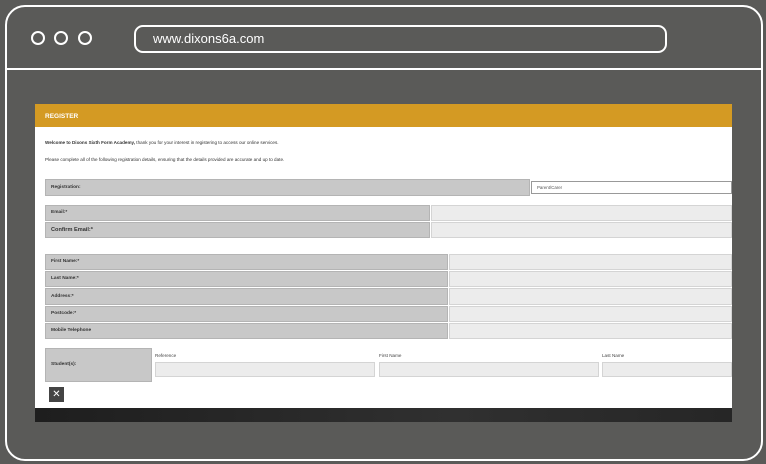 The image size is (766, 464). Describe the element at coordinates (237, 213) in the screenshot. I see `email-label: Email:*` at that location.